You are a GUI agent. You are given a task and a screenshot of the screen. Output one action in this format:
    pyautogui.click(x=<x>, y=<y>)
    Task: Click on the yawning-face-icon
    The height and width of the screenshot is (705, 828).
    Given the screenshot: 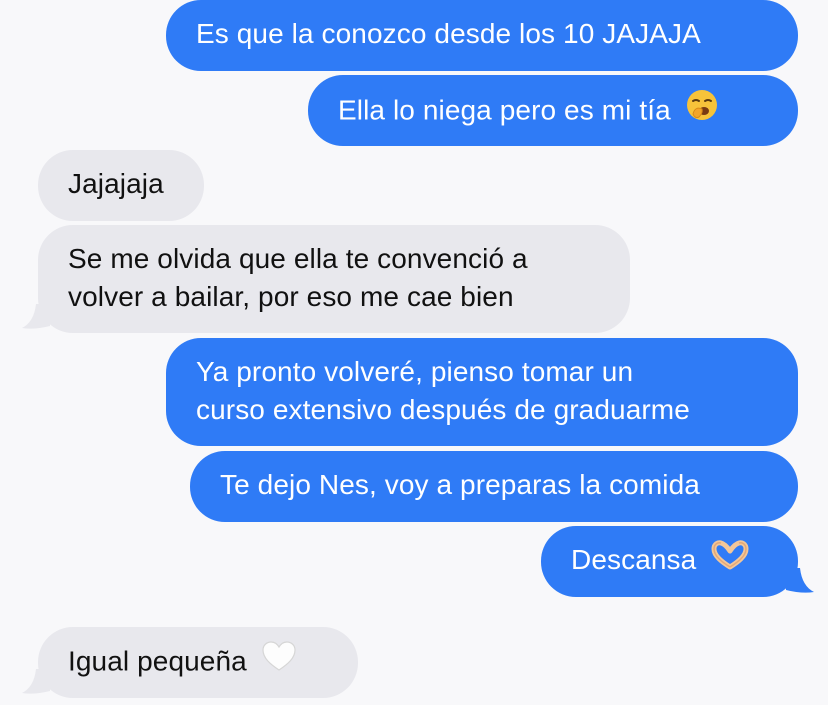 What is the action you would take?
    pyautogui.click(x=702, y=110)
    